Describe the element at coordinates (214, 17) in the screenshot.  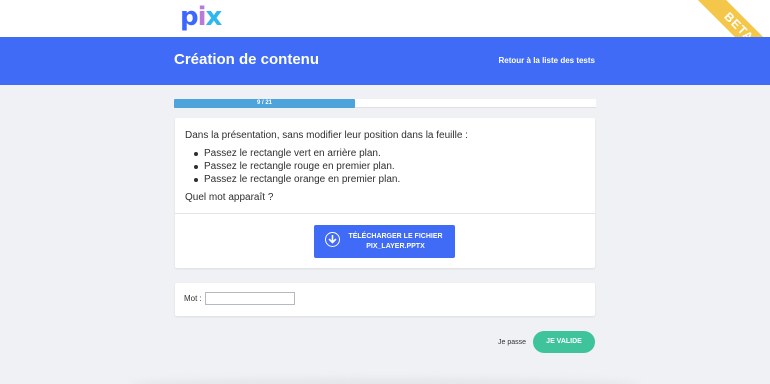
I see `logo-letter-x: x` at that location.